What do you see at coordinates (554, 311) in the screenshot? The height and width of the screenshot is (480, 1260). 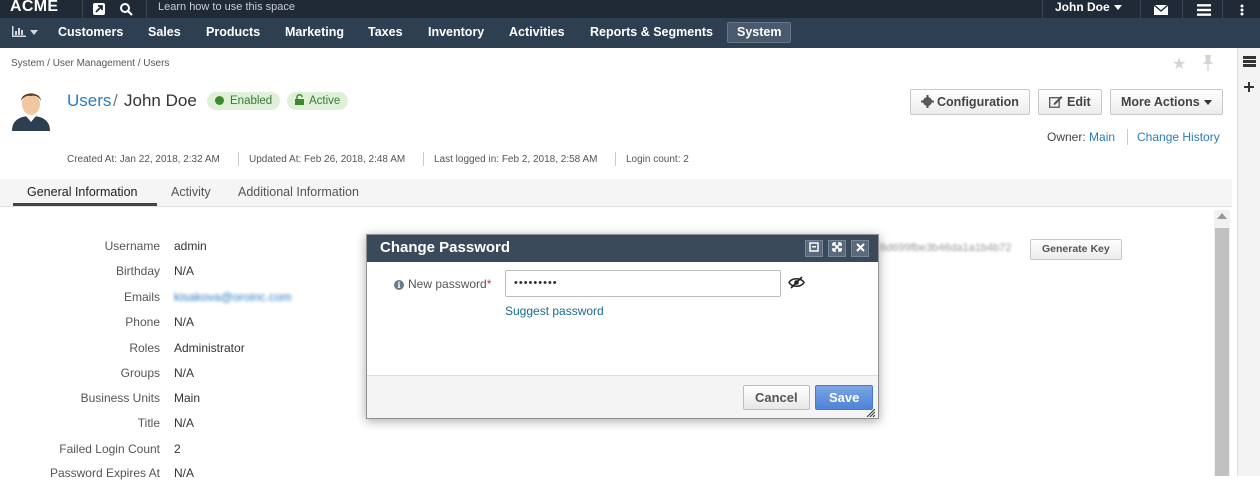 I see `suggest-password-link: Suggest password` at bounding box center [554, 311].